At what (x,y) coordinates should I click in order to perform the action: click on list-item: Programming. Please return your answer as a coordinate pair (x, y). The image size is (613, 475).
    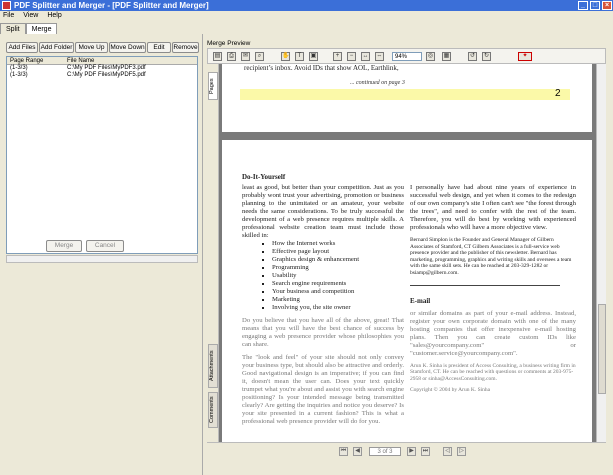
    Looking at the image, I should click on (338, 268).